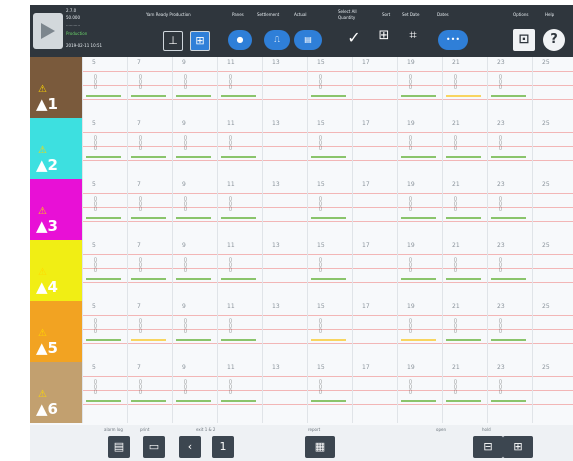  What do you see at coordinates (410, 14) in the screenshot?
I see `nav-label-7: Set Date` at bounding box center [410, 14].